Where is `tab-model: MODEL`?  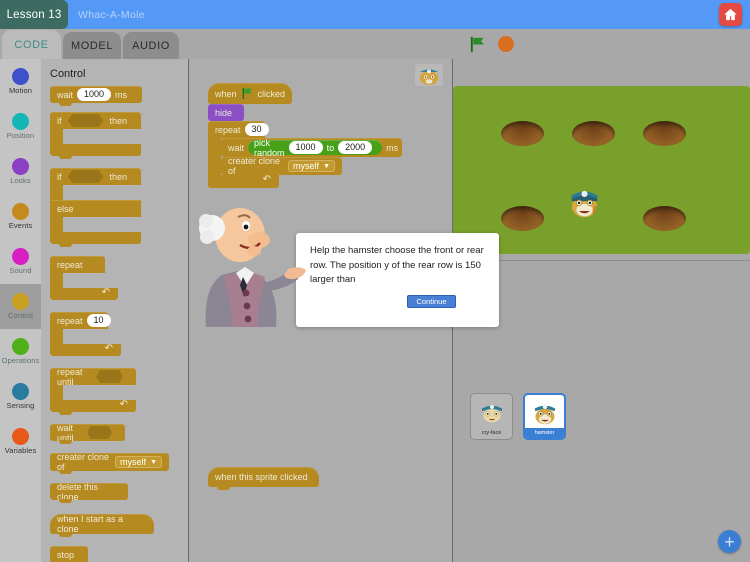 tab-model: MODEL is located at coordinates (92, 45).